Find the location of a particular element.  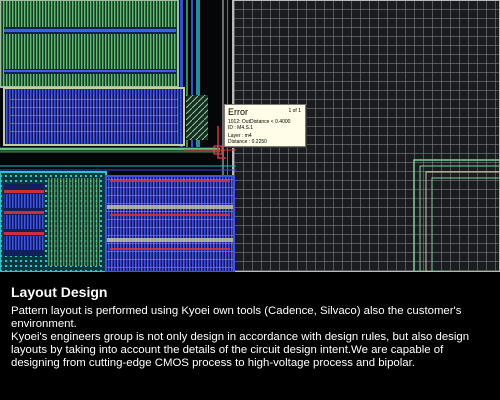

error-counter: 1 of 1 is located at coordinates (294, 111).